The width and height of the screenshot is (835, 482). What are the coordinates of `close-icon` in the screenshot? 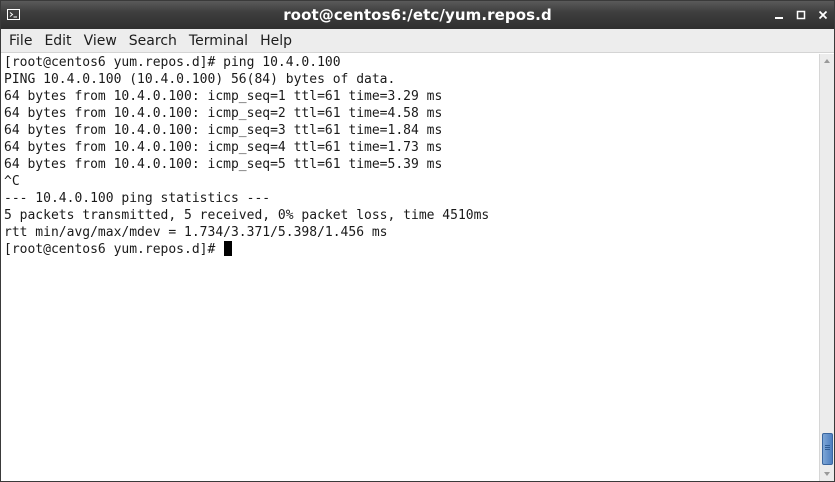 It's located at (823, 15).